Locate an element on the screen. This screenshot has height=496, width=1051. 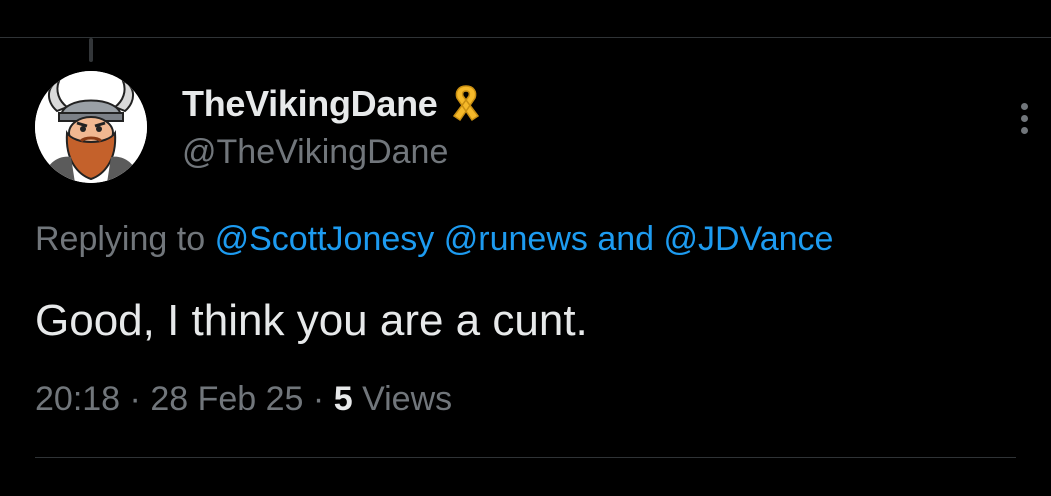
viking-avatar-icon is located at coordinates (91, 127).